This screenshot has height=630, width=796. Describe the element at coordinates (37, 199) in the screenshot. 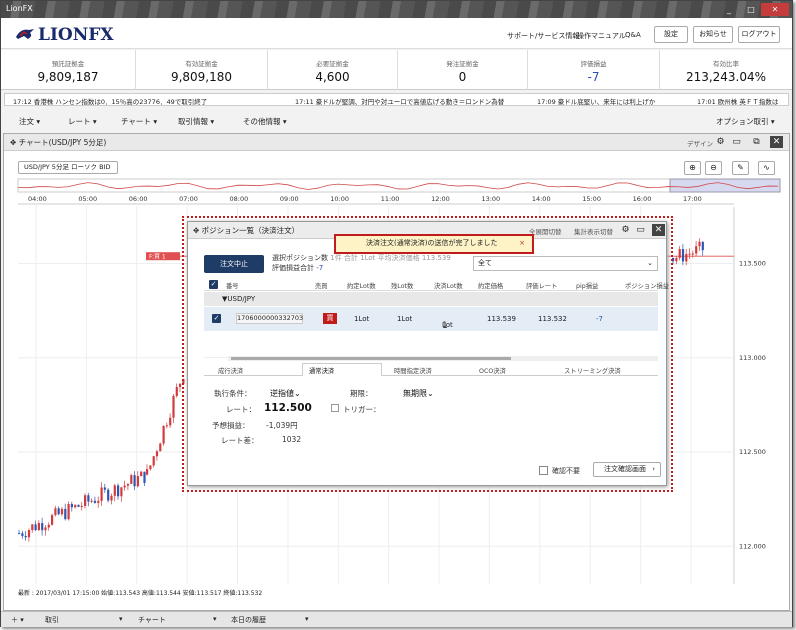

I see `time-tick-label: 04:00` at that location.